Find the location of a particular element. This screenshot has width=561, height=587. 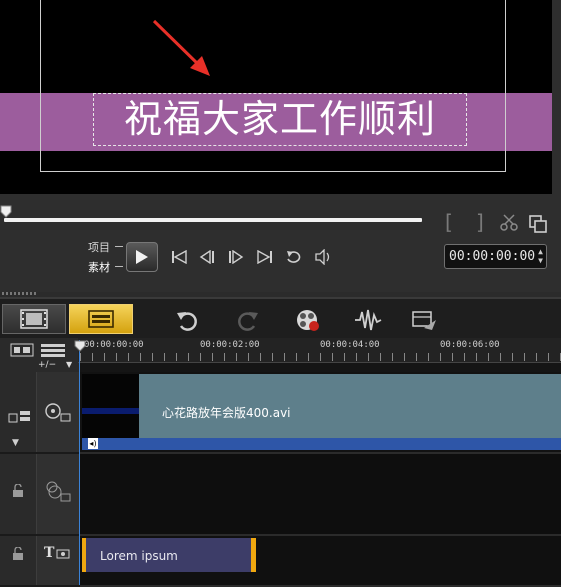

next-frame-button is located at coordinates (236, 257).